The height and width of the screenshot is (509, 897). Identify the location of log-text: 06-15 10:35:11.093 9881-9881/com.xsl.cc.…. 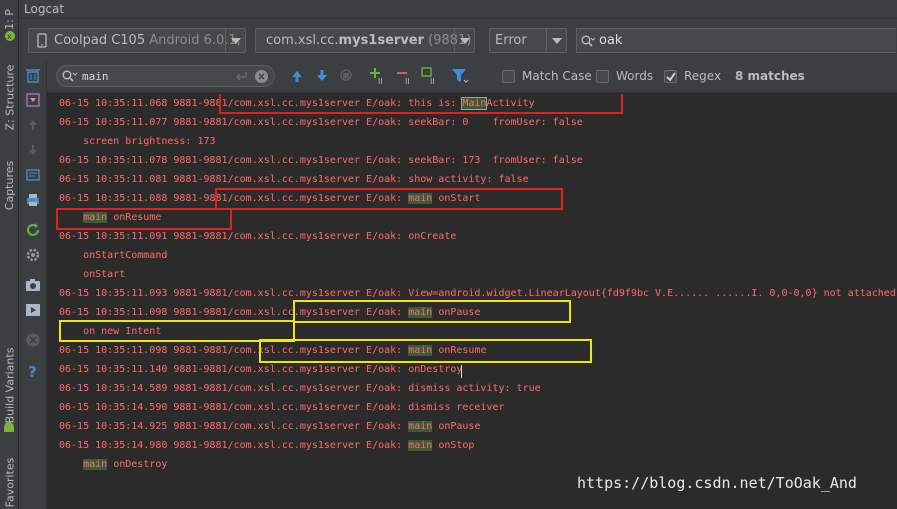
(477, 293).